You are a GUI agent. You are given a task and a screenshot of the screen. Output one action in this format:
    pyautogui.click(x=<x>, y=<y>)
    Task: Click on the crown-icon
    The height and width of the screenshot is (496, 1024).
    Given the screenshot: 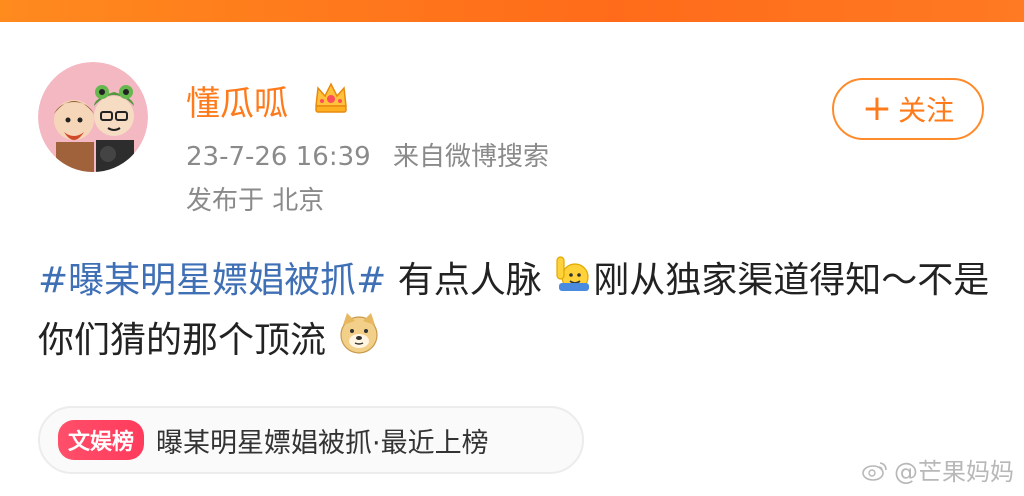 What is the action you would take?
    pyautogui.click(x=331, y=97)
    